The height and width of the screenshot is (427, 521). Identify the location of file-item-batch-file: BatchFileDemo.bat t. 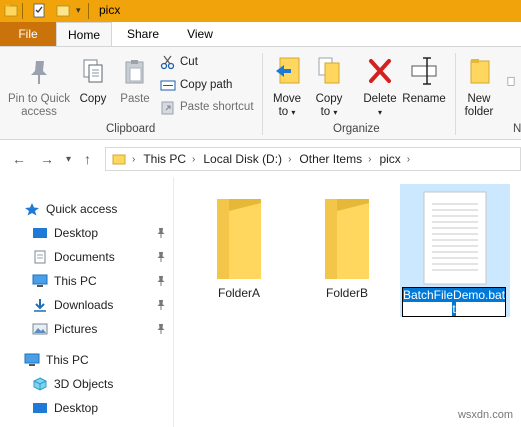
(455, 250).